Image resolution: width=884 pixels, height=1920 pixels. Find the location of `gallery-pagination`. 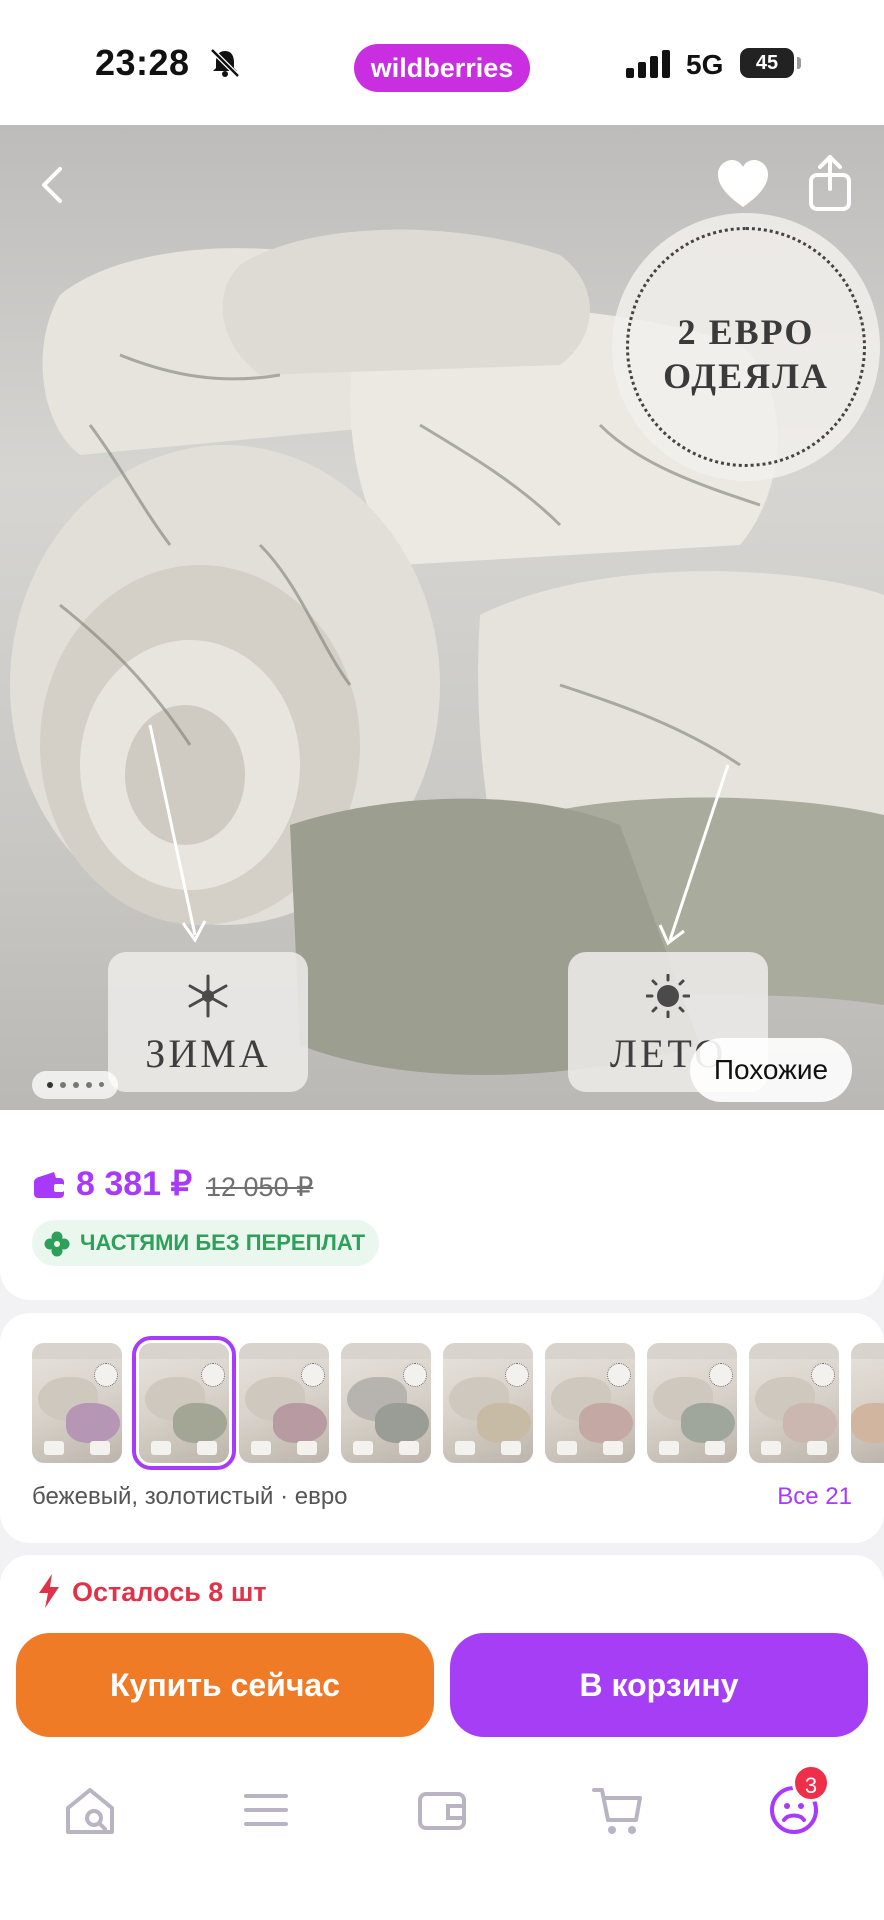

gallery-pagination is located at coordinates (75, 1085).